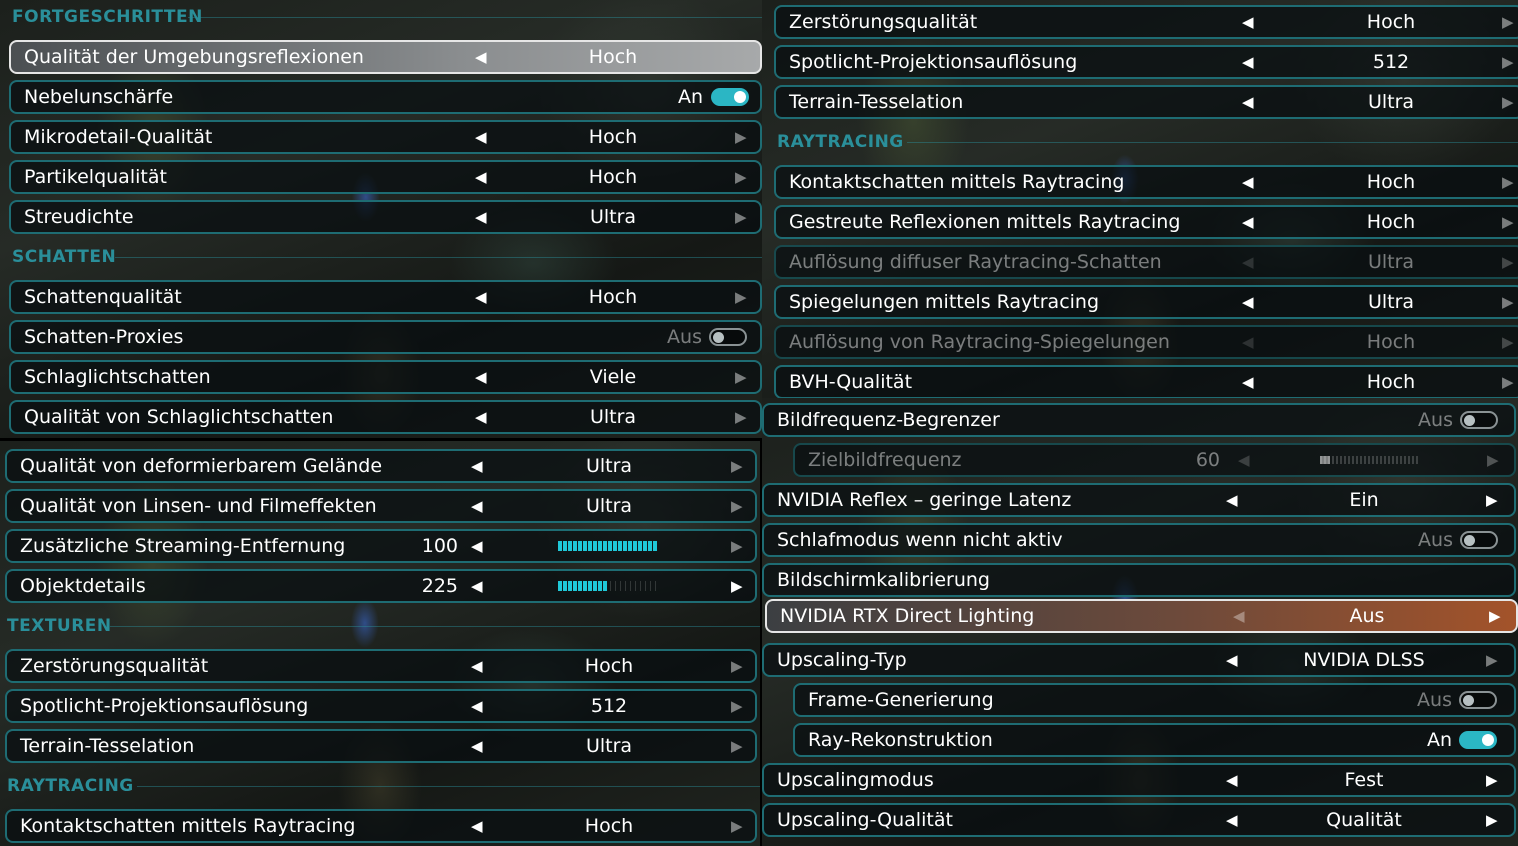 The width and height of the screenshot is (1518, 846). What do you see at coordinates (385, 177) in the screenshot?
I see `setting-row-particles: Partikelqualität ◀ Hoch ▶` at bounding box center [385, 177].